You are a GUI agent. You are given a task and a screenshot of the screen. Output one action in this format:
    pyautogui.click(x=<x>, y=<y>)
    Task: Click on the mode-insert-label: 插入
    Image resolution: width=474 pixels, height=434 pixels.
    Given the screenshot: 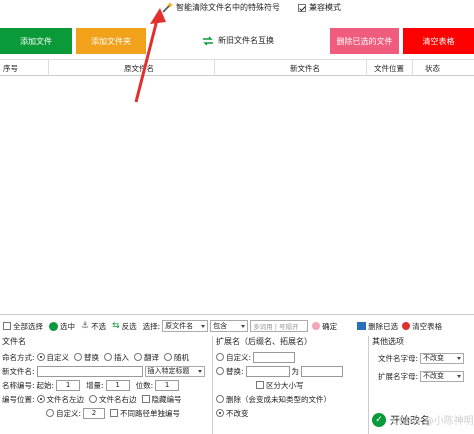 What is the action you would take?
    pyautogui.click(x=122, y=357)
    